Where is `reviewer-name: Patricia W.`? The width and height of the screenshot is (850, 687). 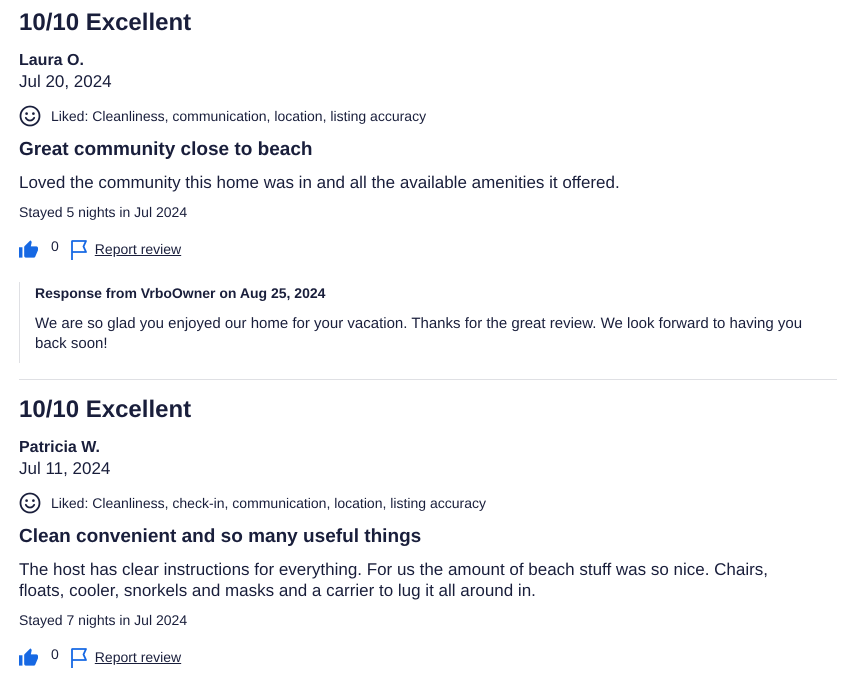
reviewer-name: Patricia W. is located at coordinates (59, 448).